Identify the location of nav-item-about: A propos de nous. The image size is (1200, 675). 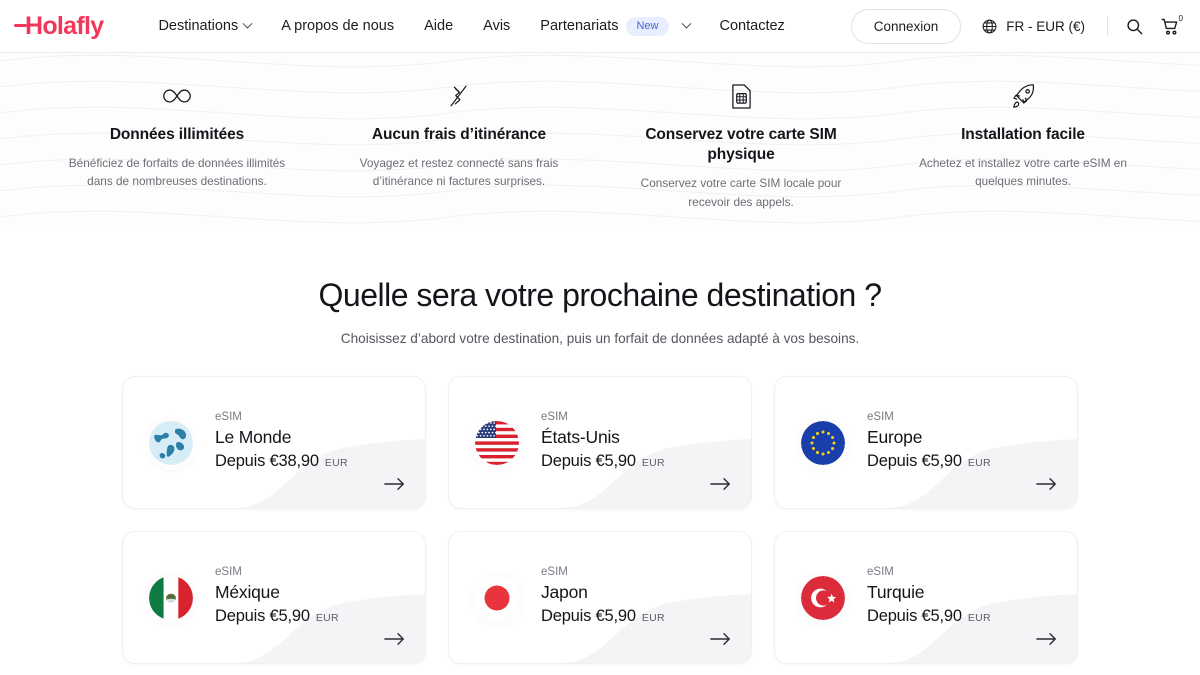
(337, 26).